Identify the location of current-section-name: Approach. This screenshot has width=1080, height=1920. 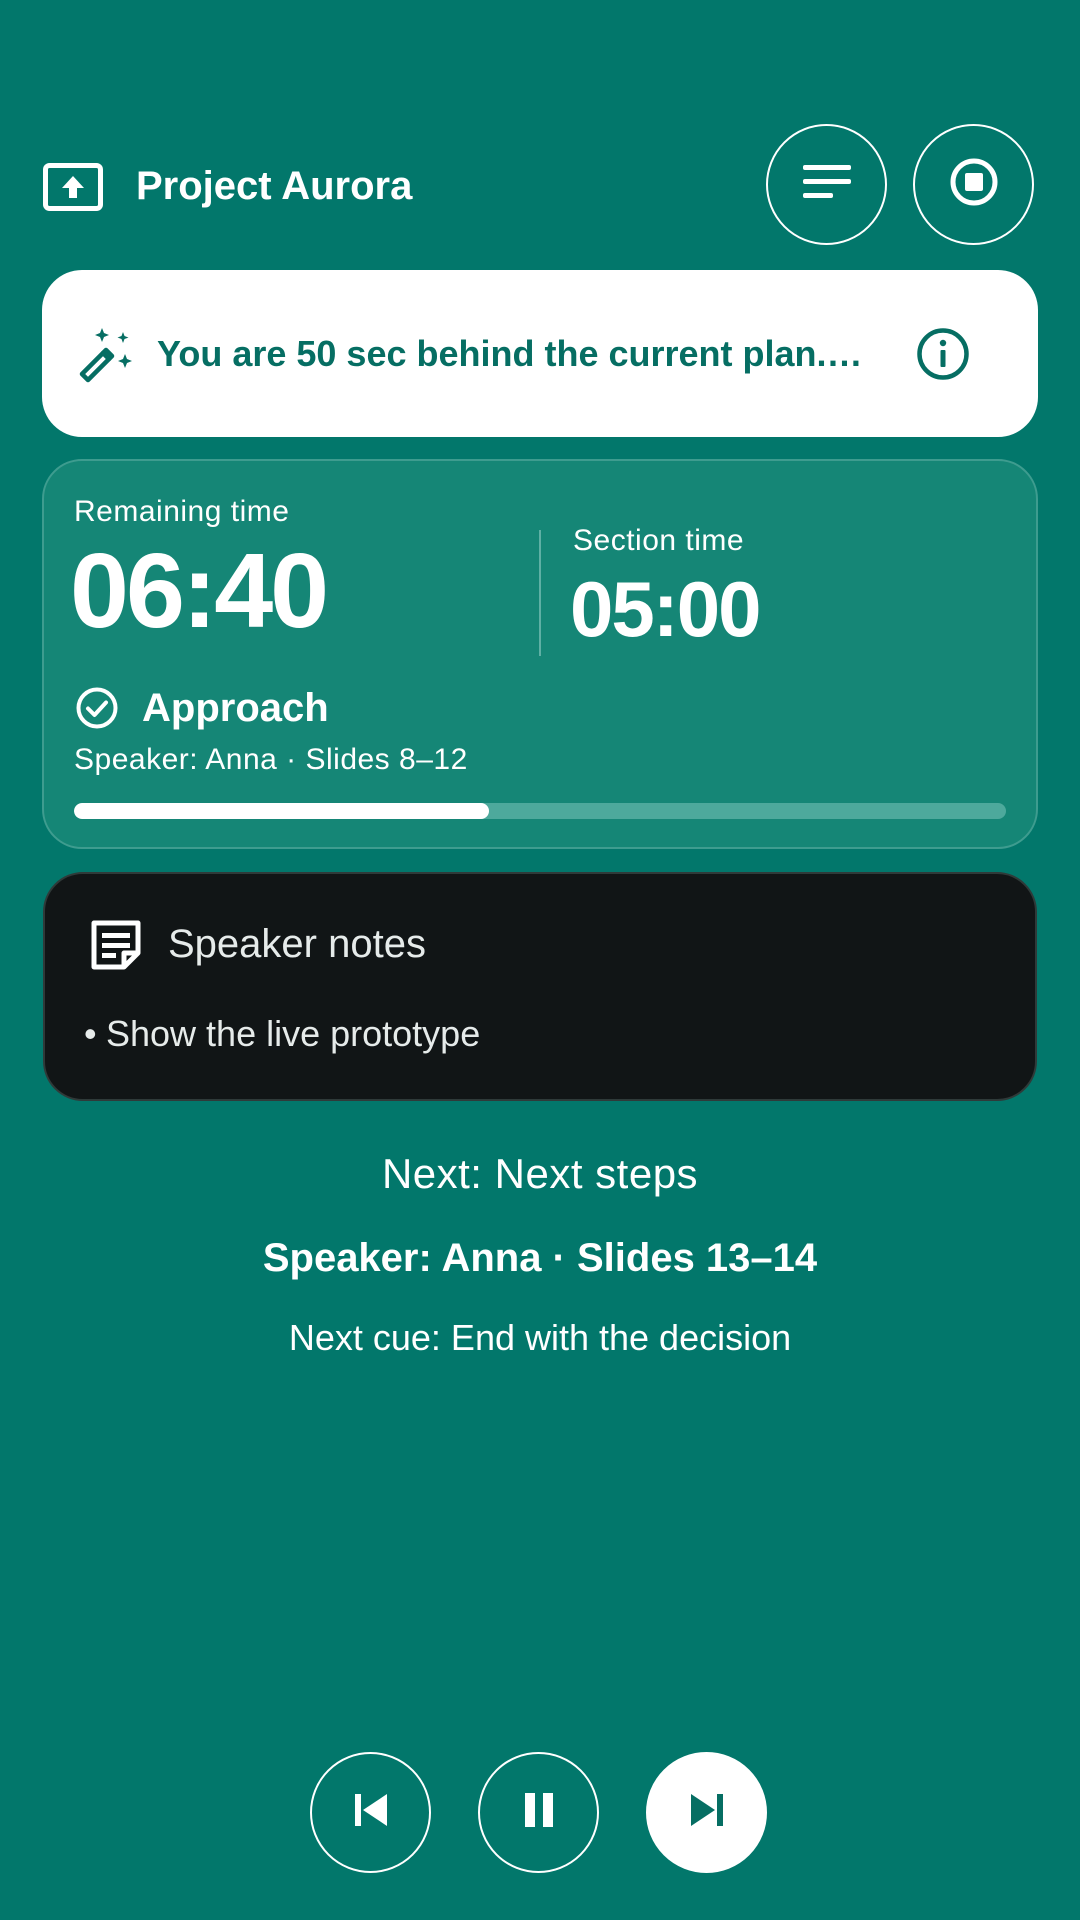
(235, 708).